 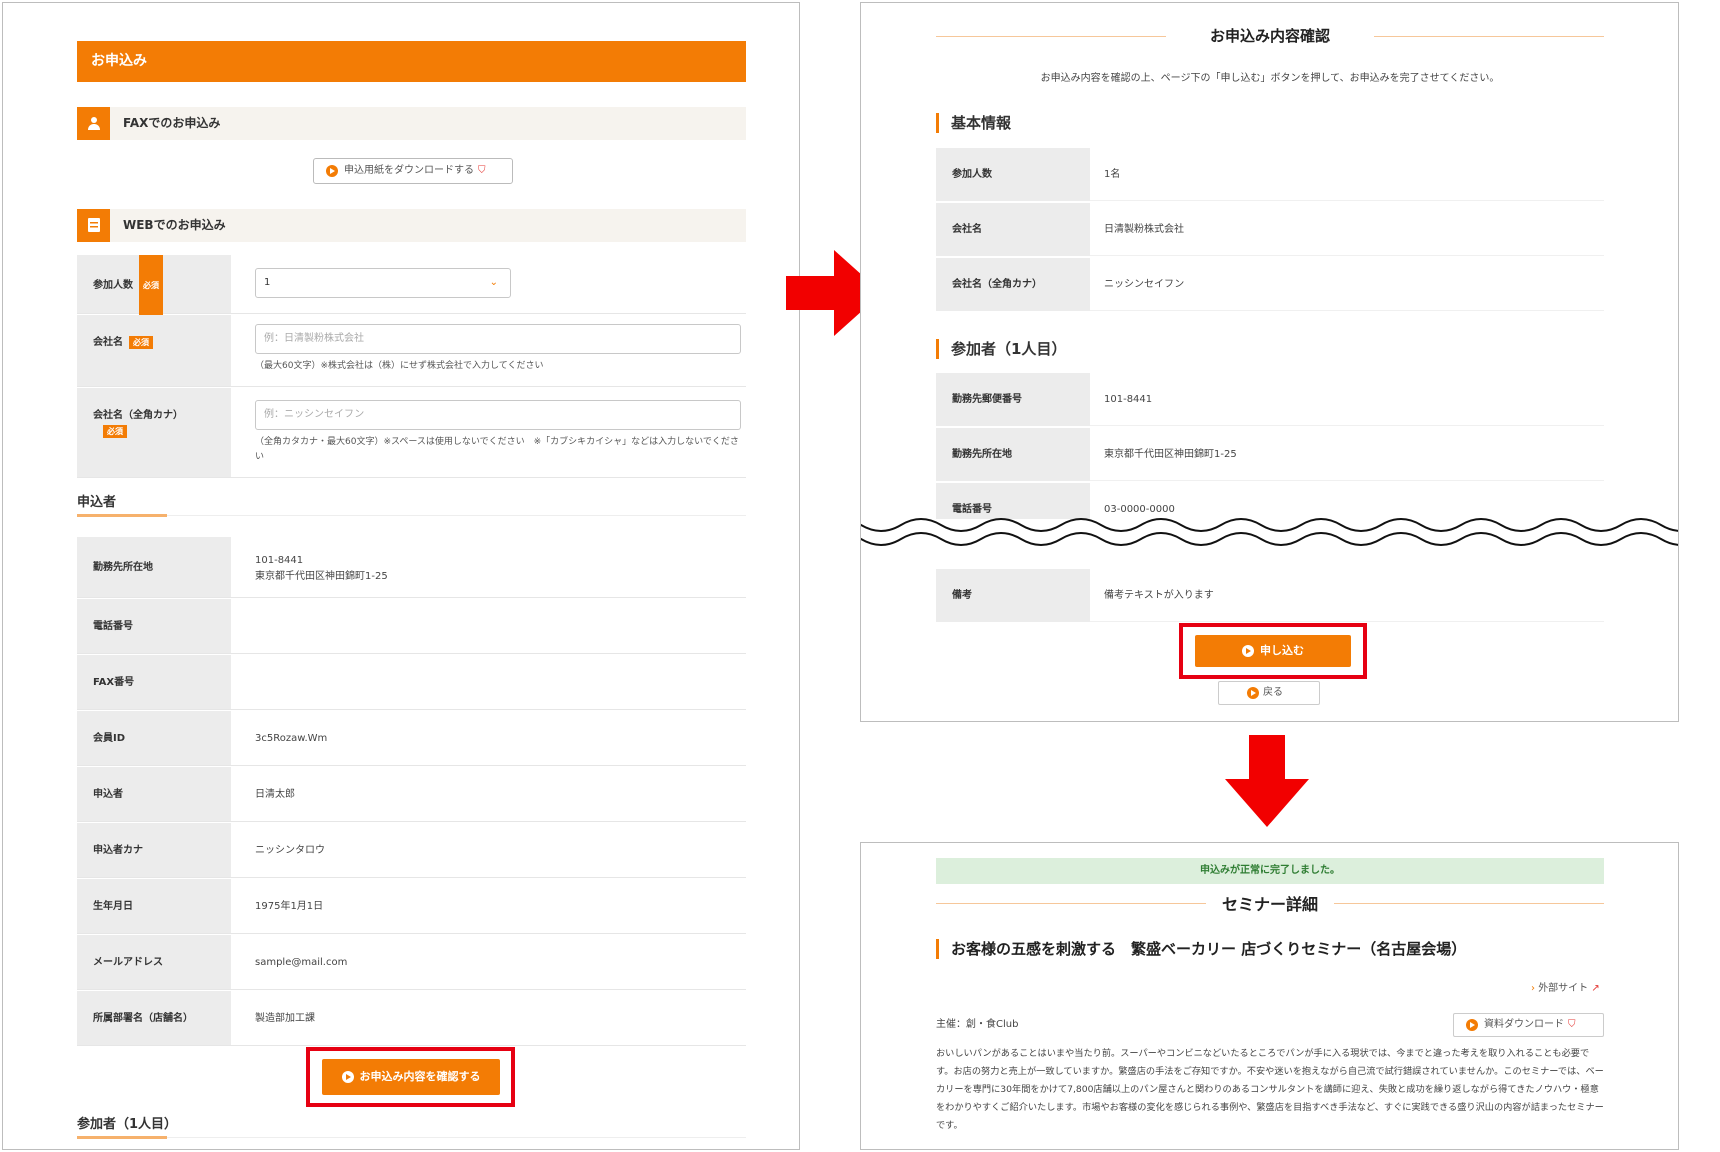 I want to click on basic-info-heading: 基本情報, so click(x=973, y=123).